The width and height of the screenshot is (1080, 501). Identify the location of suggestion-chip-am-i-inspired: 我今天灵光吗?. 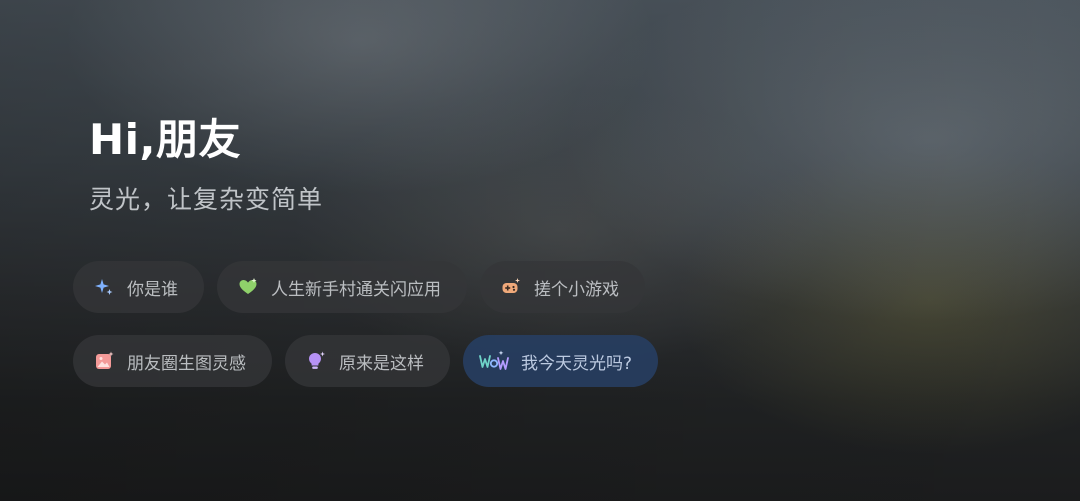
(561, 361).